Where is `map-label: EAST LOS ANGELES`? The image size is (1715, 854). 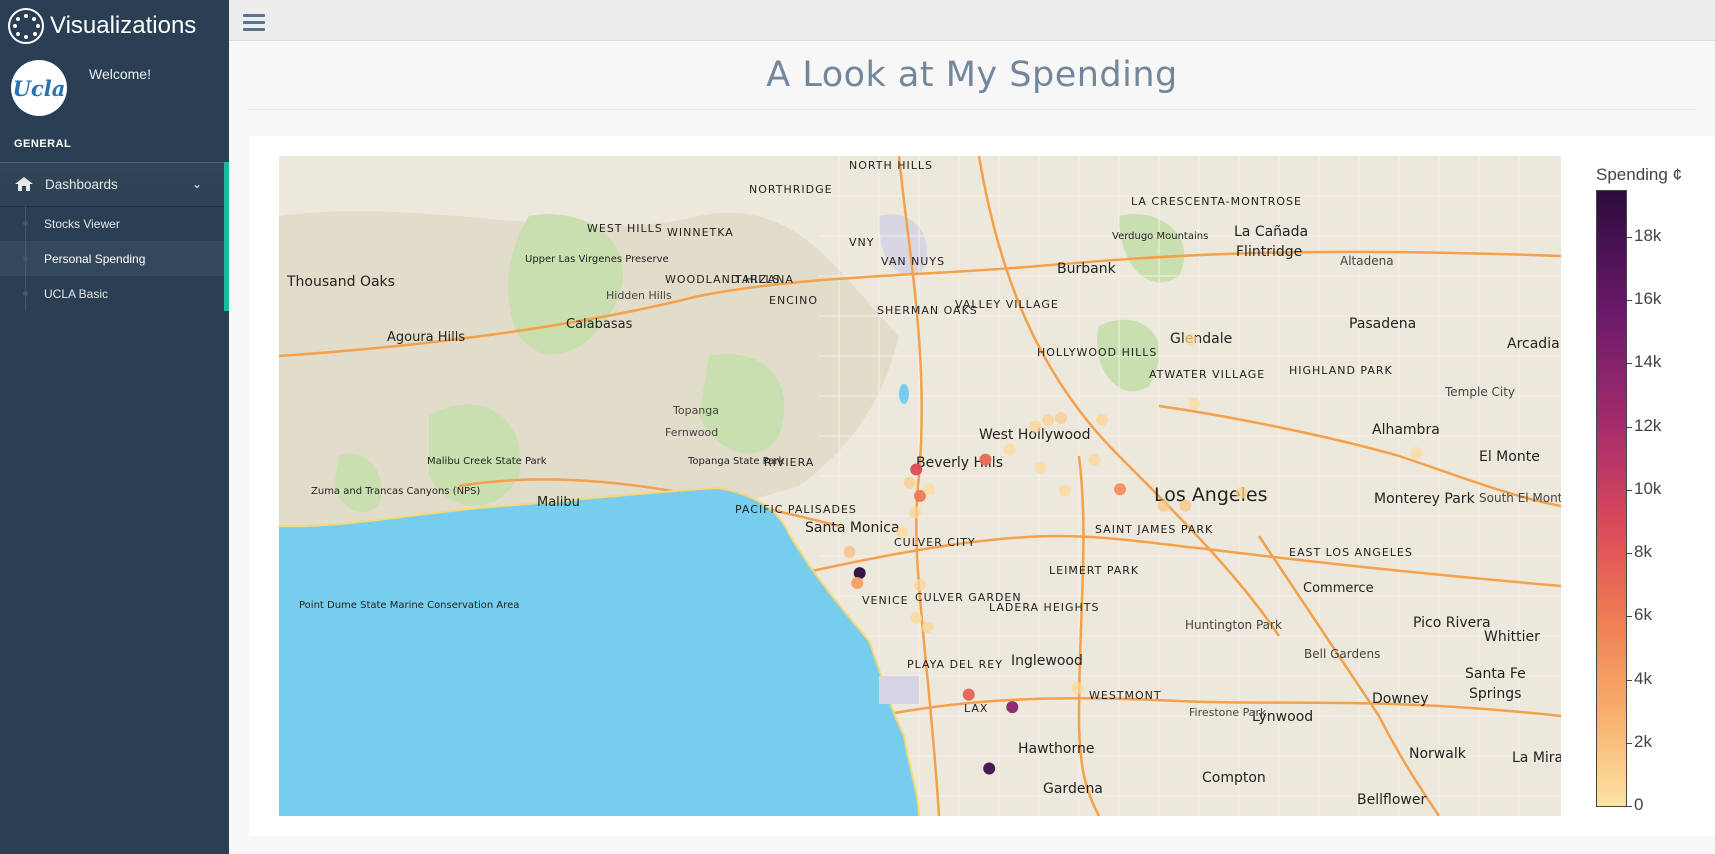
map-label: EAST LOS ANGELES is located at coordinates (1351, 552).